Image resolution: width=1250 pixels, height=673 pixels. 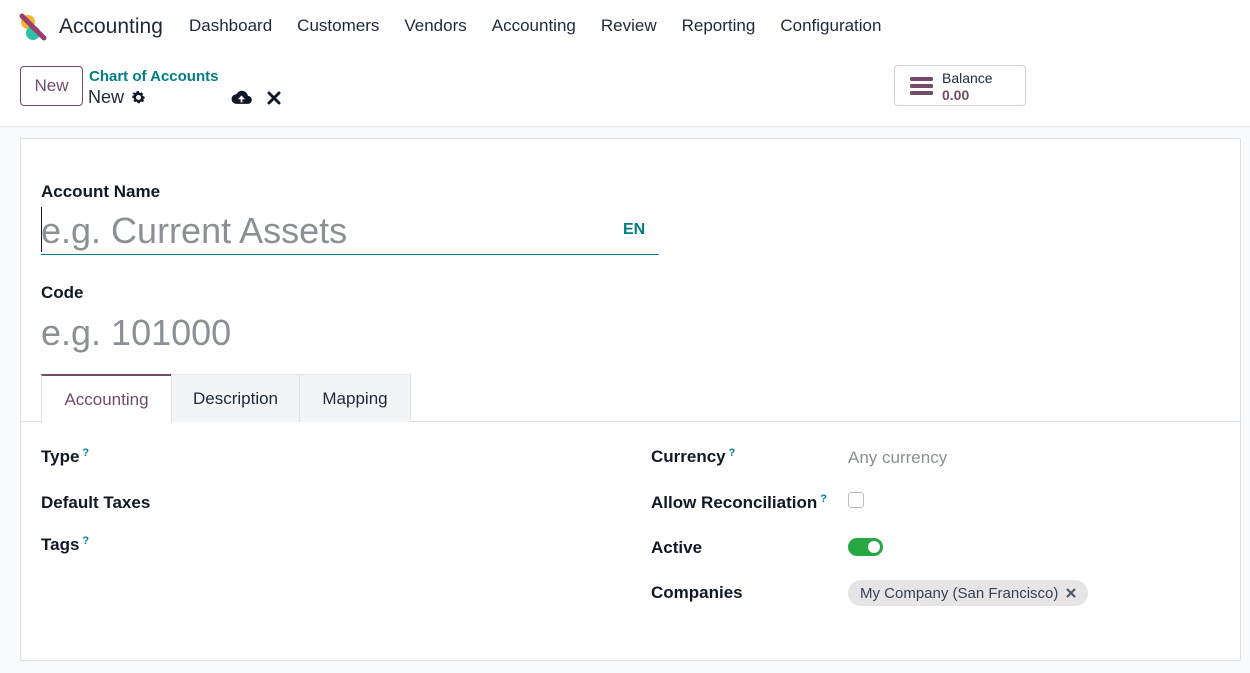 I want to click on currency-select: Any currency, so click(x=897, y=458).